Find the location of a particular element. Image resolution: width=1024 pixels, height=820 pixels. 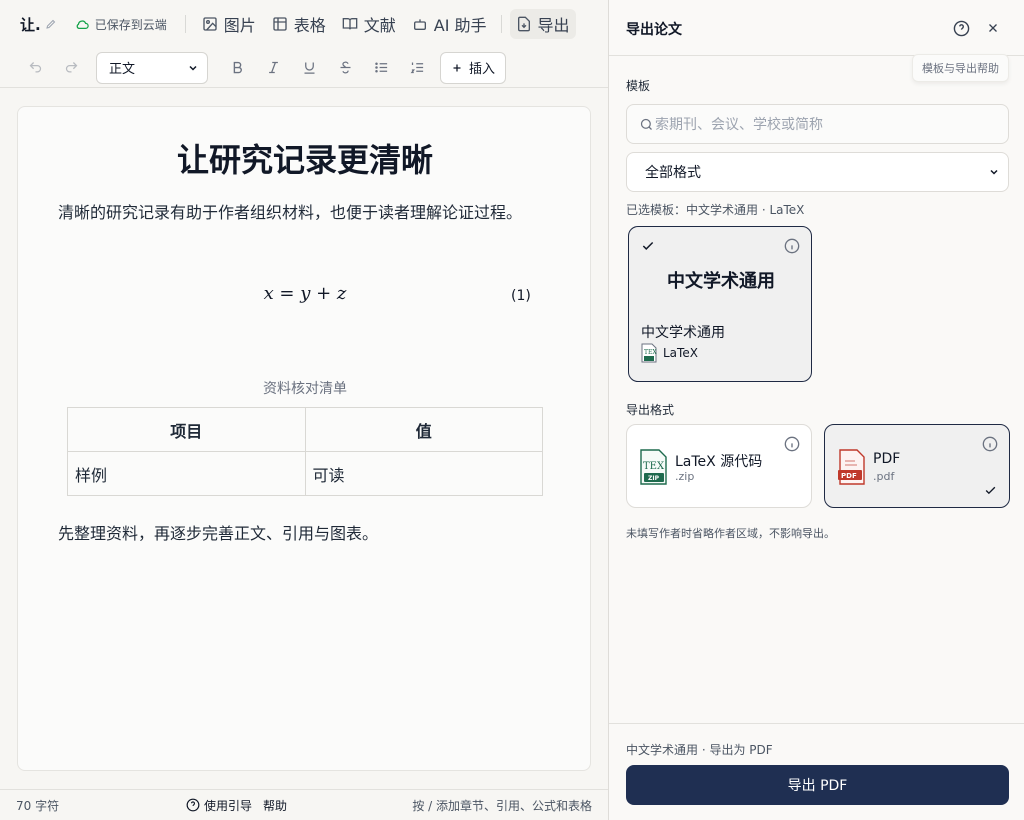

search-icon is located at coordinates (646, 124).